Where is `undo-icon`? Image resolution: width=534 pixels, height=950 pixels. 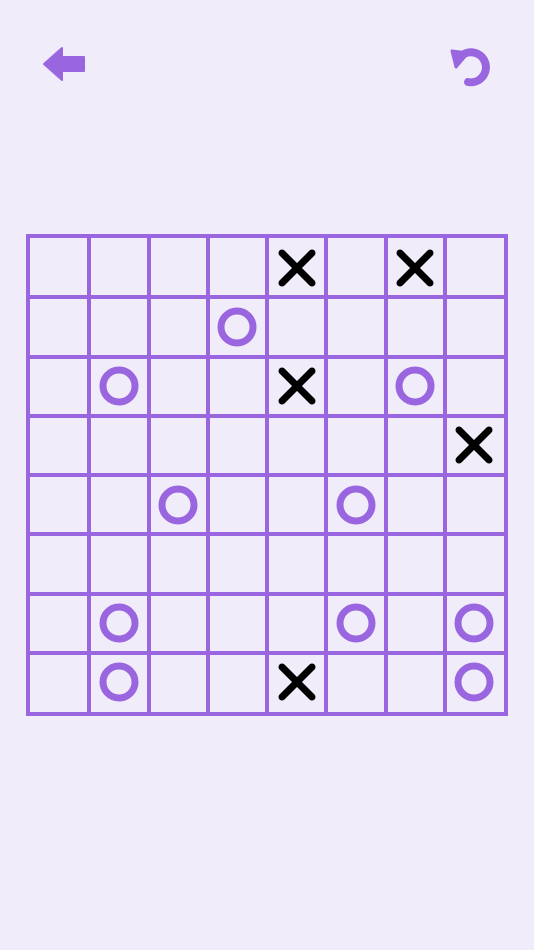
undo-icon is located at coordinates (470, 67).